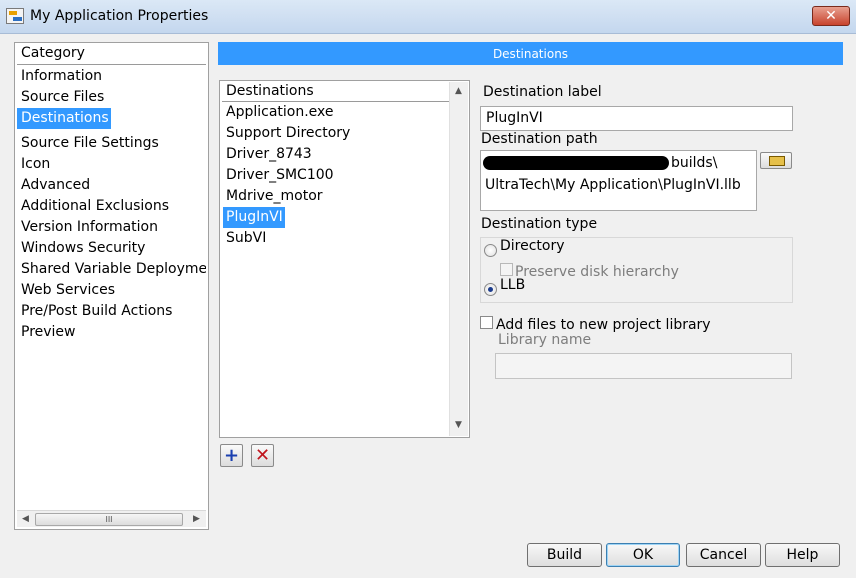  I want to click on llb-option-label: LLB, so click(513, 285).